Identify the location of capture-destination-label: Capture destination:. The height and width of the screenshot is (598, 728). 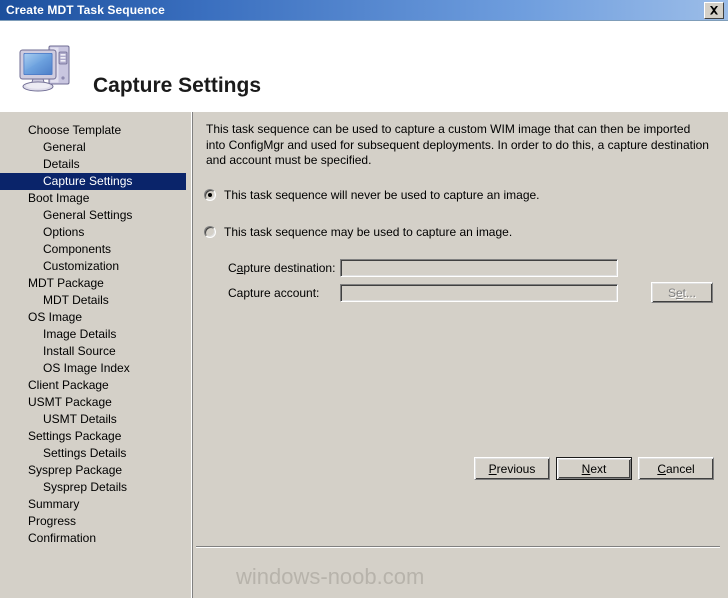
(282, 267).